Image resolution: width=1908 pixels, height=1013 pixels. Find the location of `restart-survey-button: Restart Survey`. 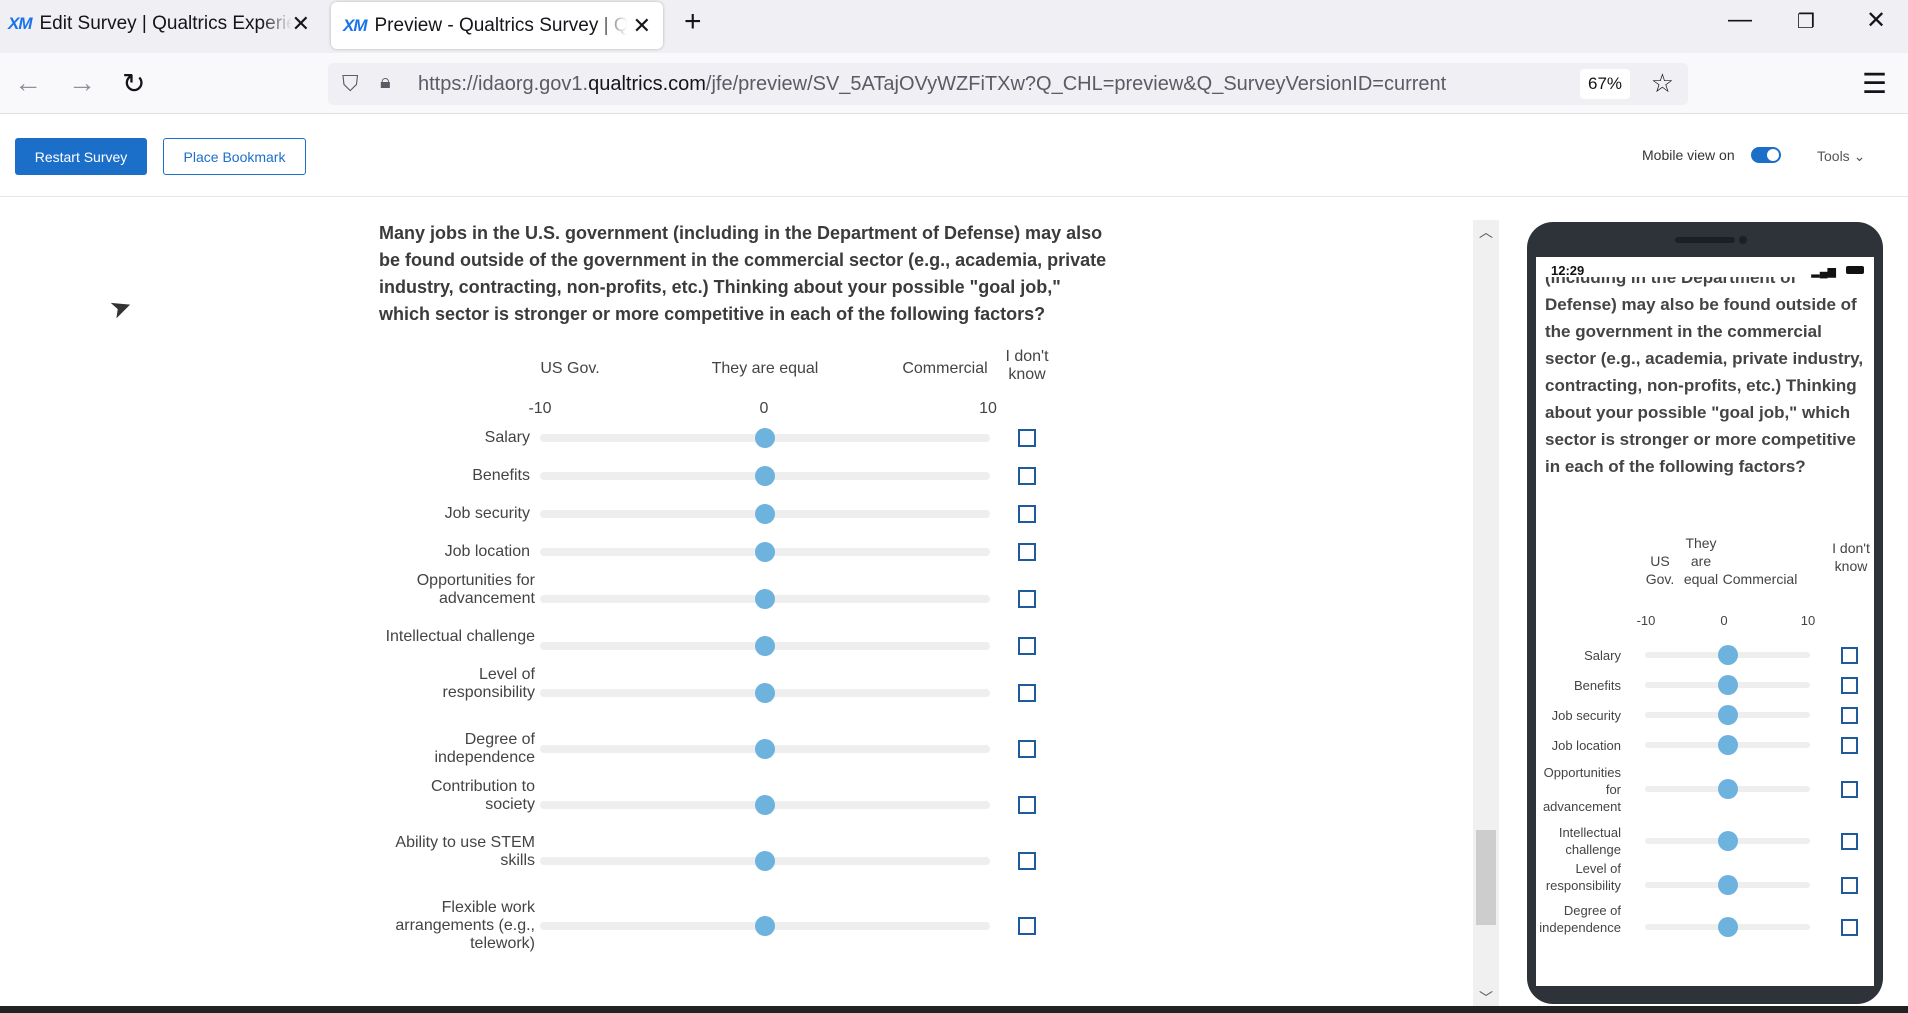

restart-survey-button: Restart Survey is located at coordinates (81, 156).